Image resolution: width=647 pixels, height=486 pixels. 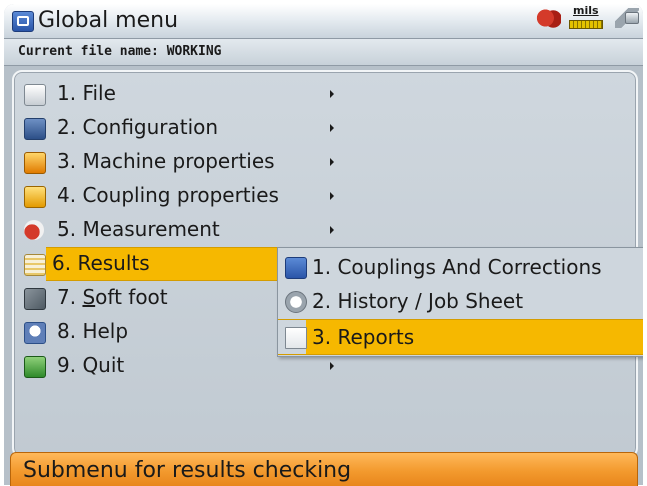 I want to click on status-bar: Submenu for results checking, so click(x=324, y=469).